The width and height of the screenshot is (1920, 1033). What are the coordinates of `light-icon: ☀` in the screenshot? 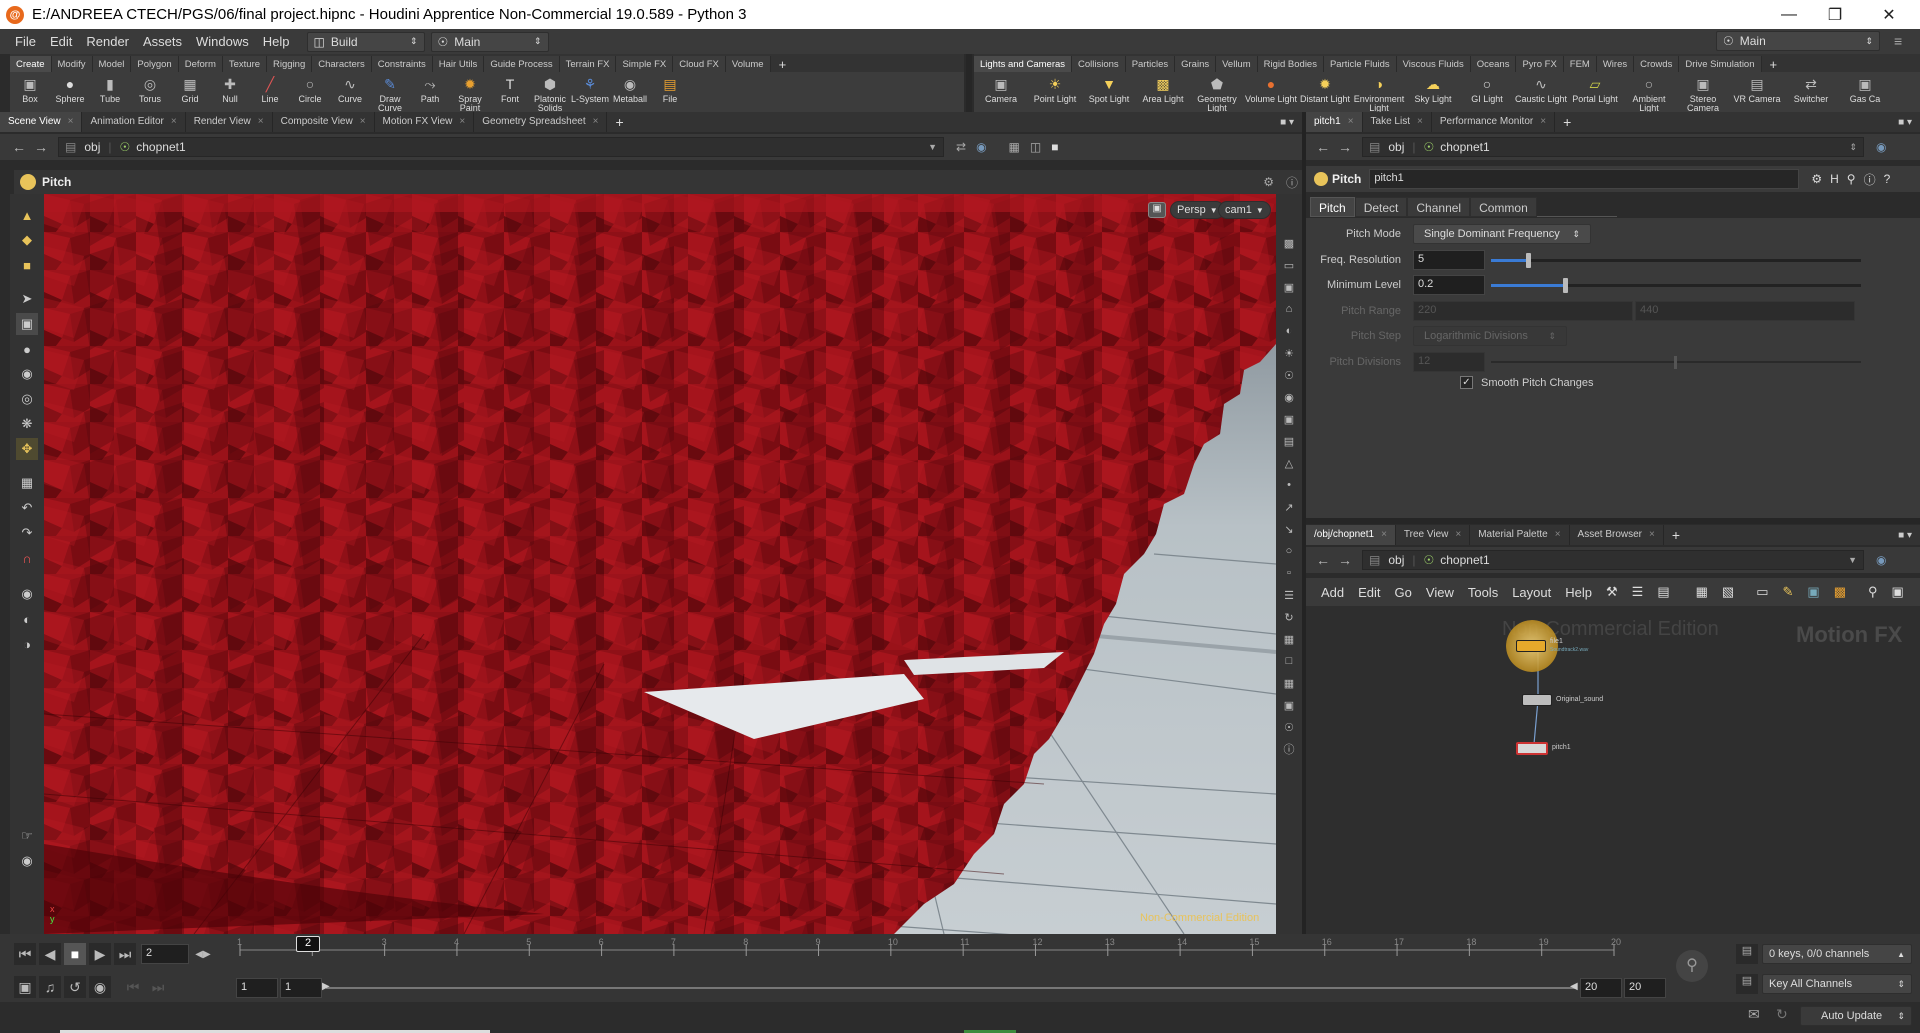 It's located at (1289, 353).